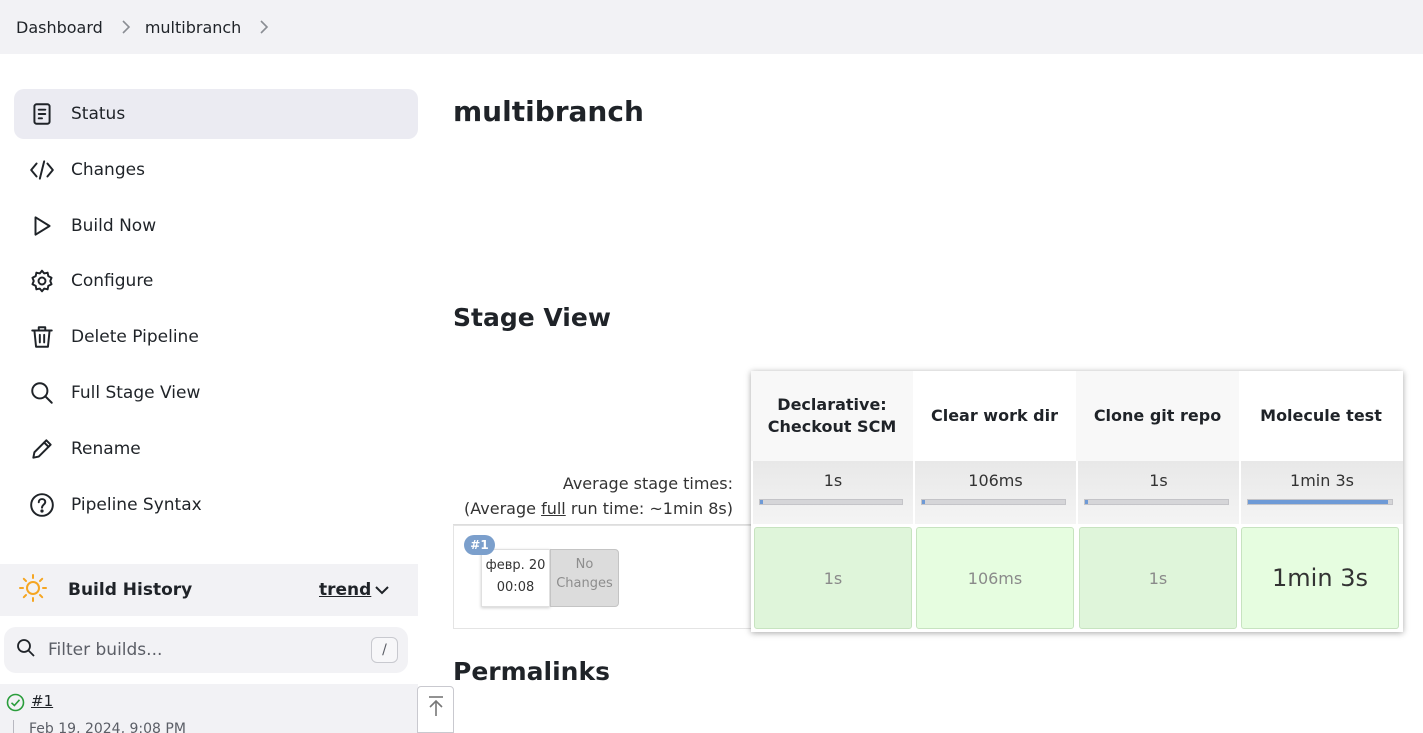  I want to click on task-label: Status, so click(98, 114).